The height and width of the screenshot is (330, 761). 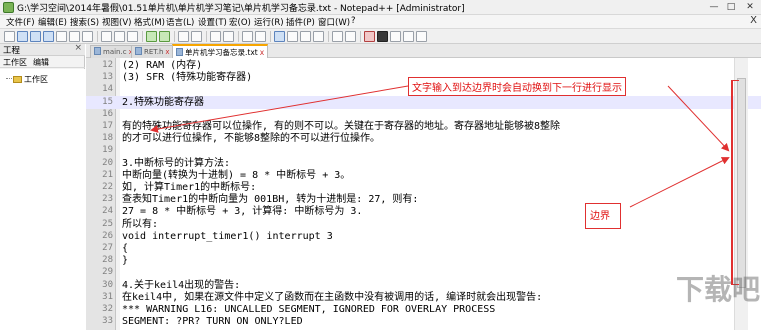 What do you see at coordinates (42, 49) in the screenshot?
I see `project-panel-header: 工程 ×` at bounding box center [42, 49].